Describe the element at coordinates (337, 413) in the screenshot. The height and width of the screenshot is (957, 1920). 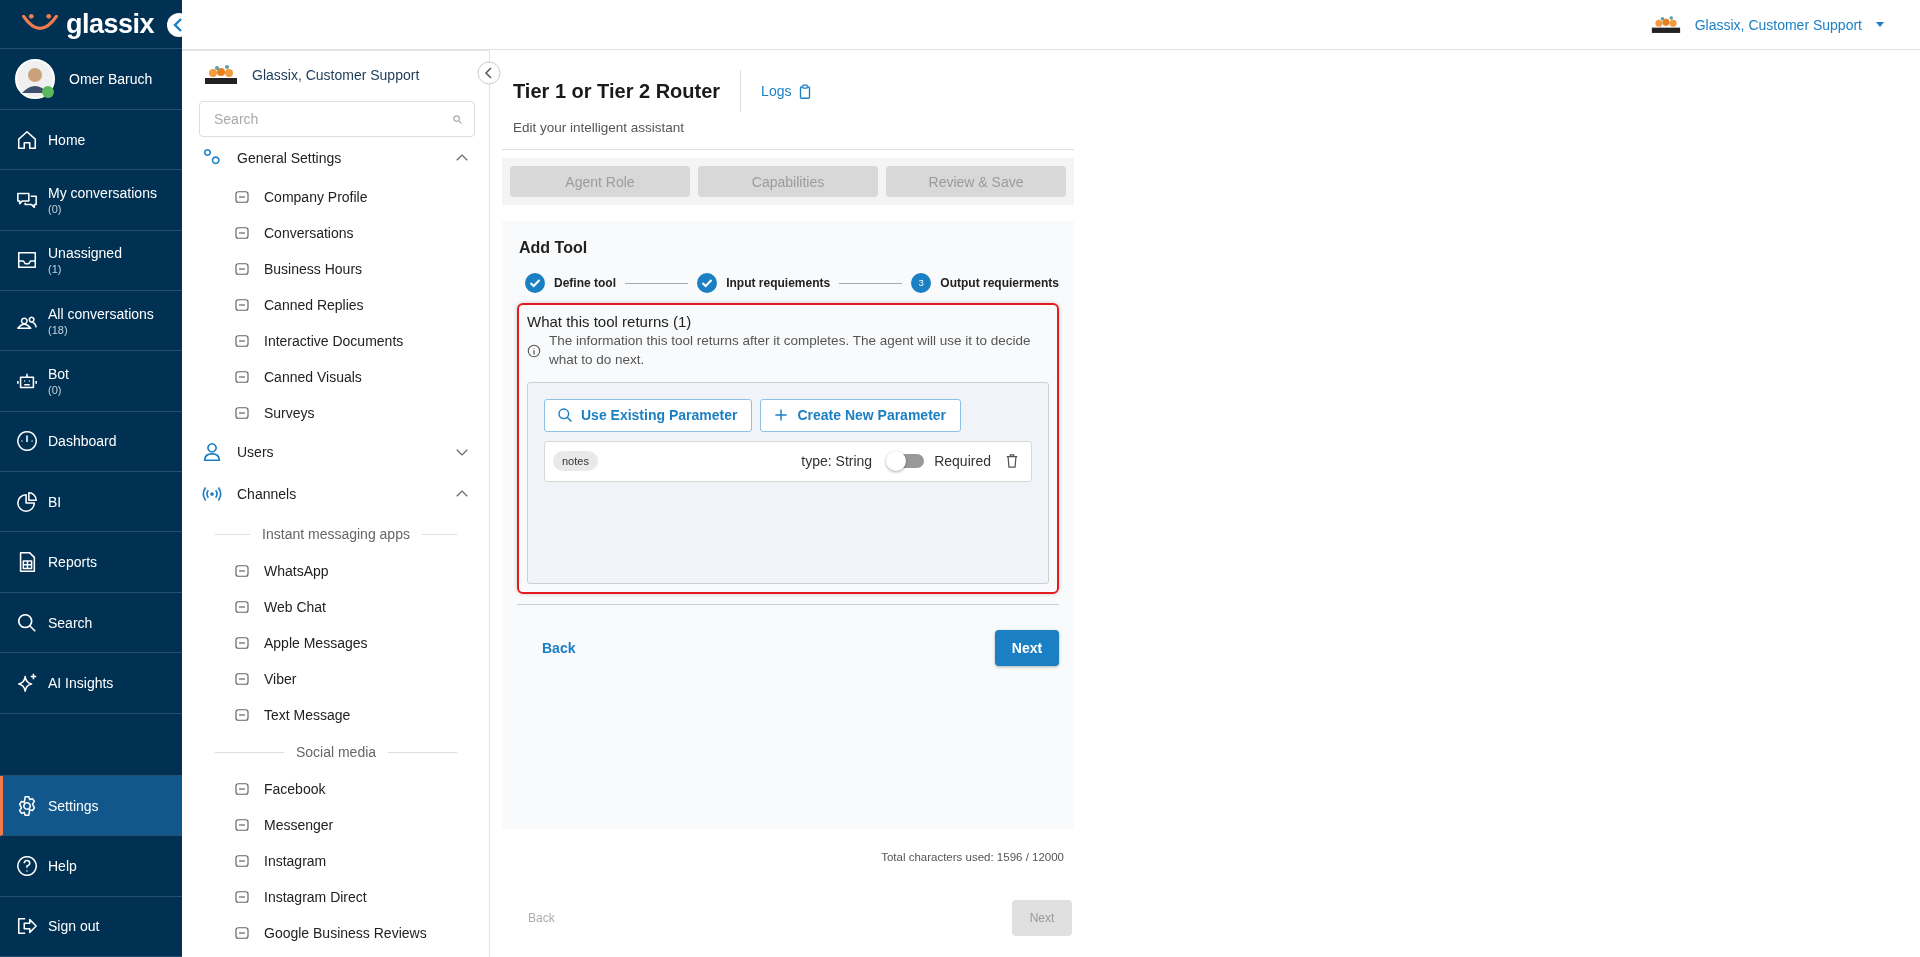
I see `menu-link: Surveys` at that location.